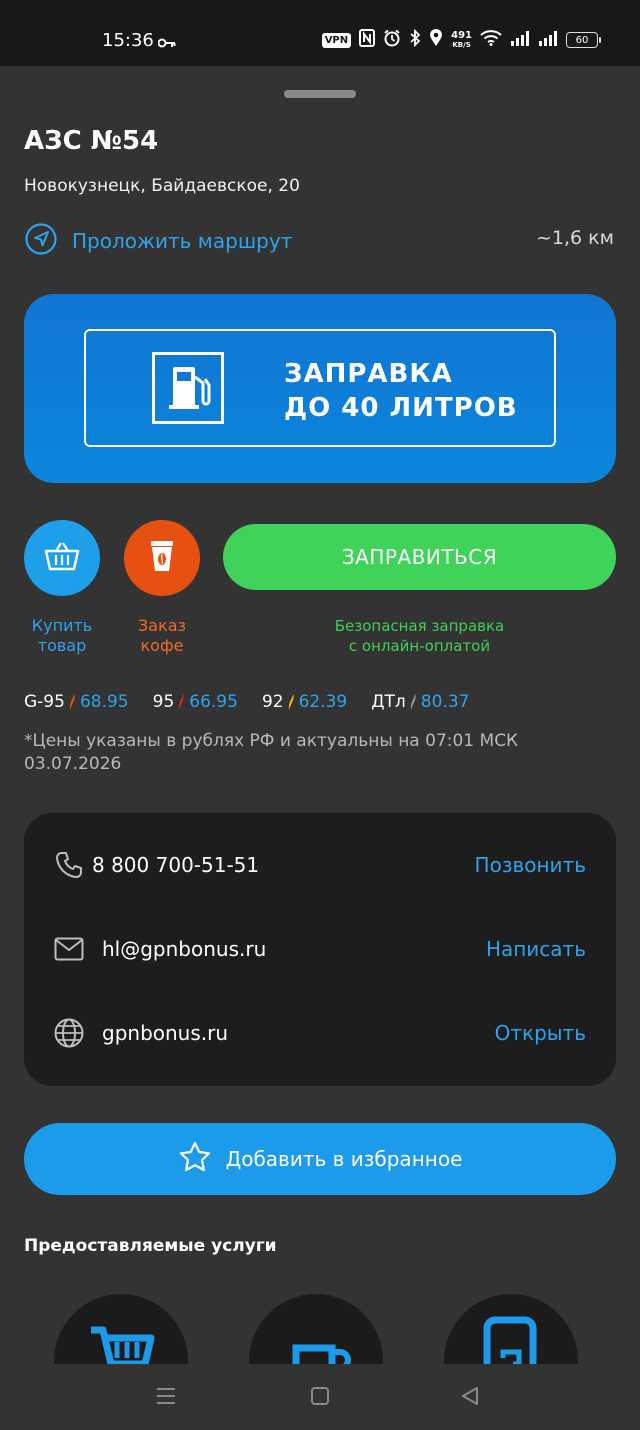  Describe the element at coordinates (166, 1396) in the screenshot. I see `menu-icon` at that location.